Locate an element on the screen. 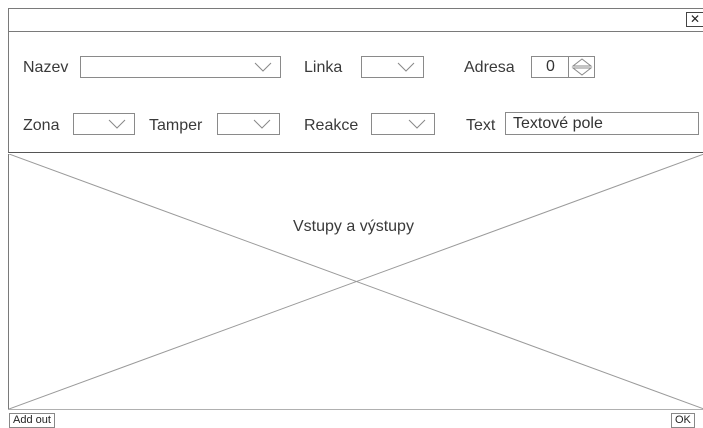  stepper-arrows-icon is located at coordinates (582, 67).